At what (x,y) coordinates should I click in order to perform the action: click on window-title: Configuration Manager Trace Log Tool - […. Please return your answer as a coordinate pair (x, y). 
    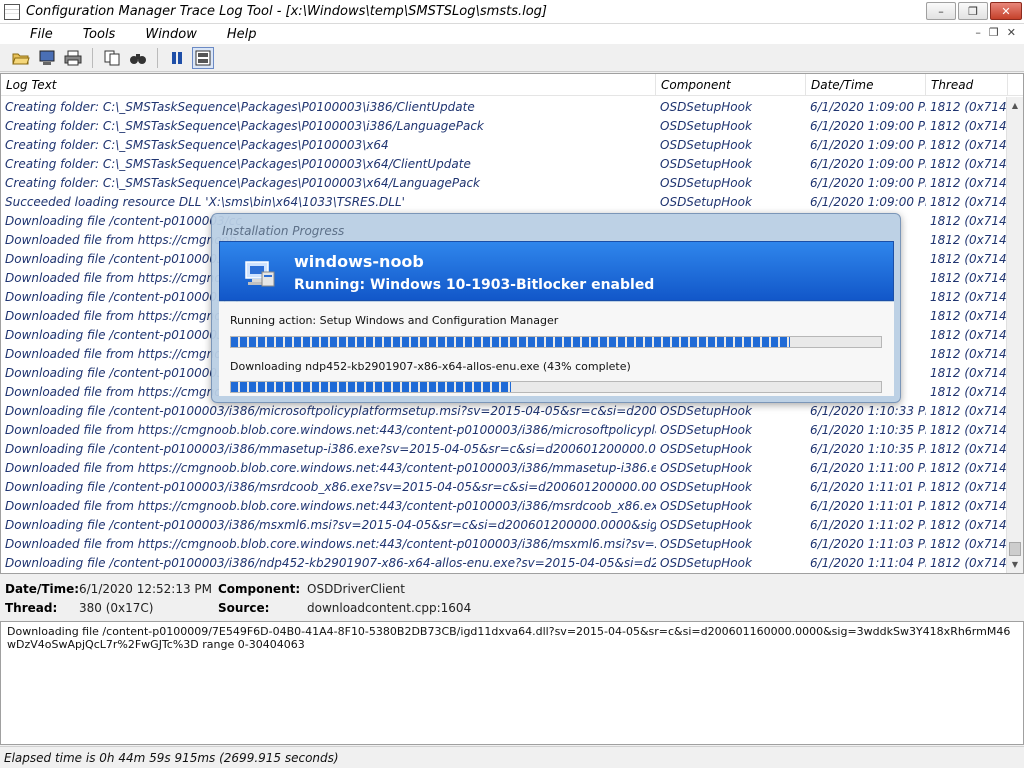
    Looking at the image, I should click on (286, 11).